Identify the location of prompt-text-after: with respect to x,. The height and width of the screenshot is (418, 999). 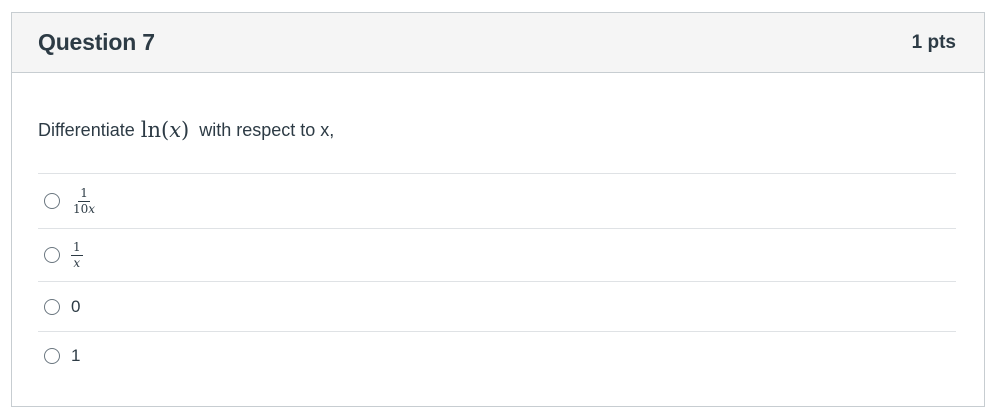
(267, 129).